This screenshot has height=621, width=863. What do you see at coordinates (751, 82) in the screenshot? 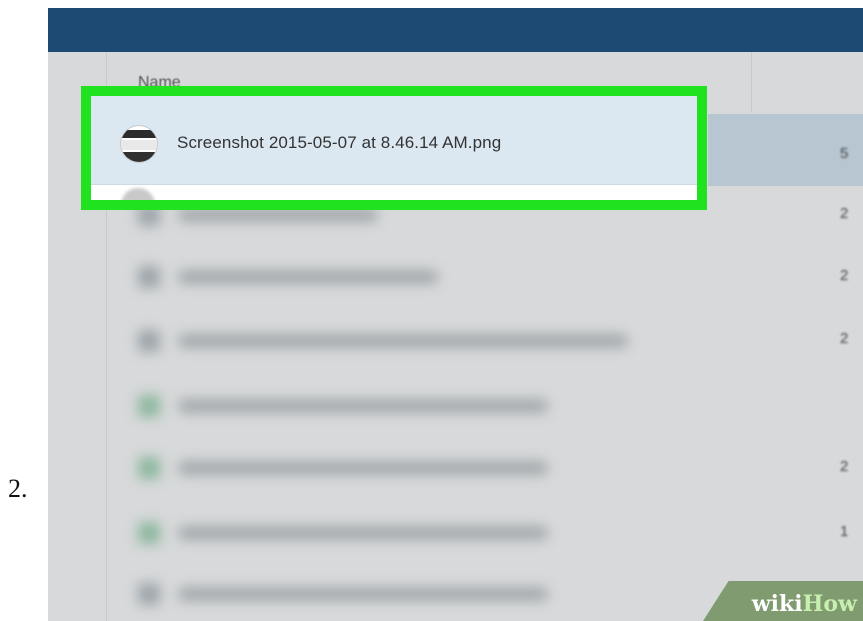
I see `column-divider` at bounding box center [751, 82].